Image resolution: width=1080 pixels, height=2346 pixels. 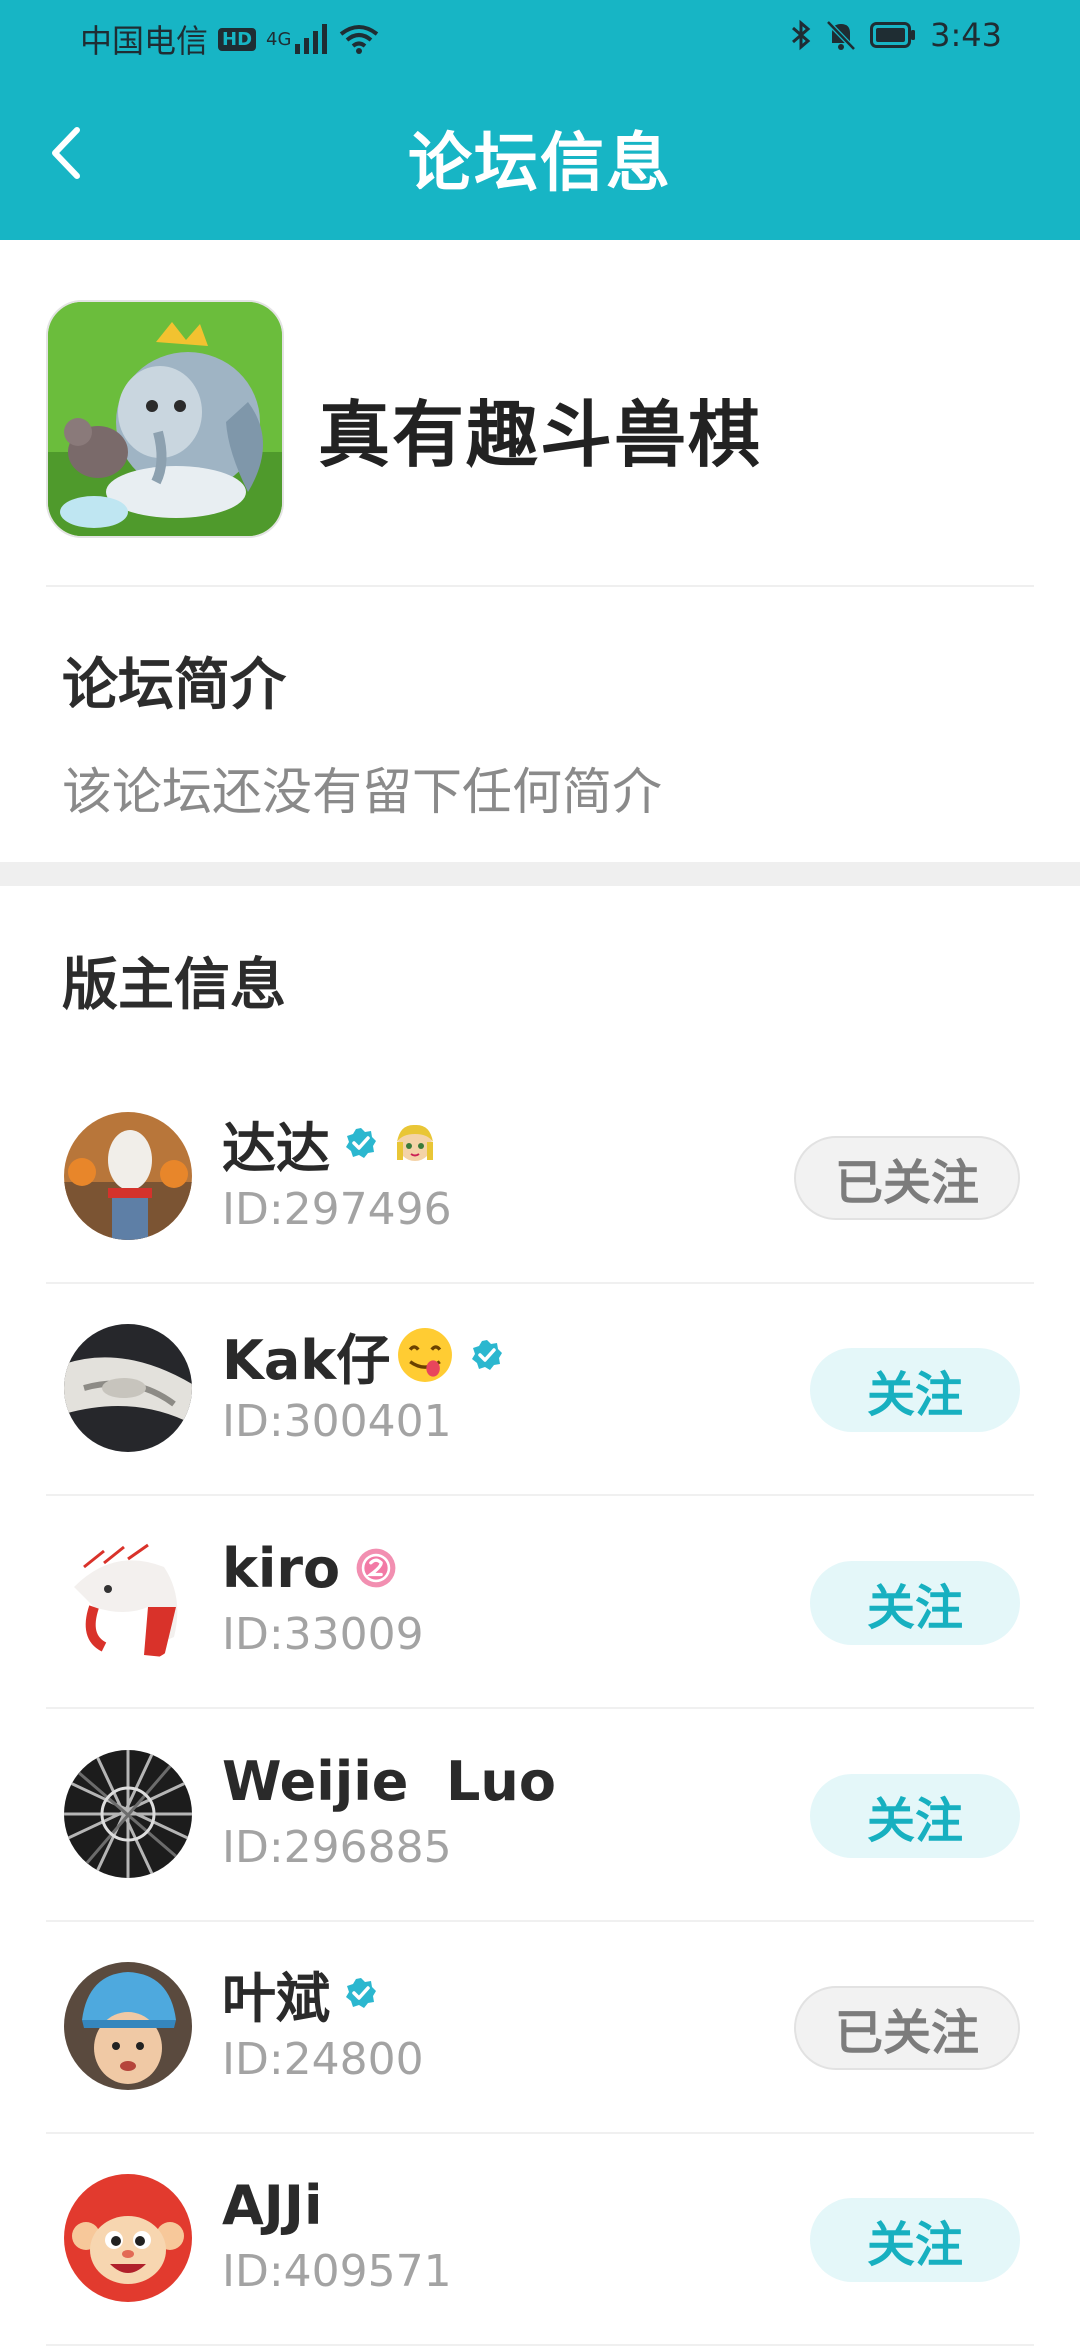 I want to click on forum-name: 真有趣斗兽棋, so click(x=540, y=435).